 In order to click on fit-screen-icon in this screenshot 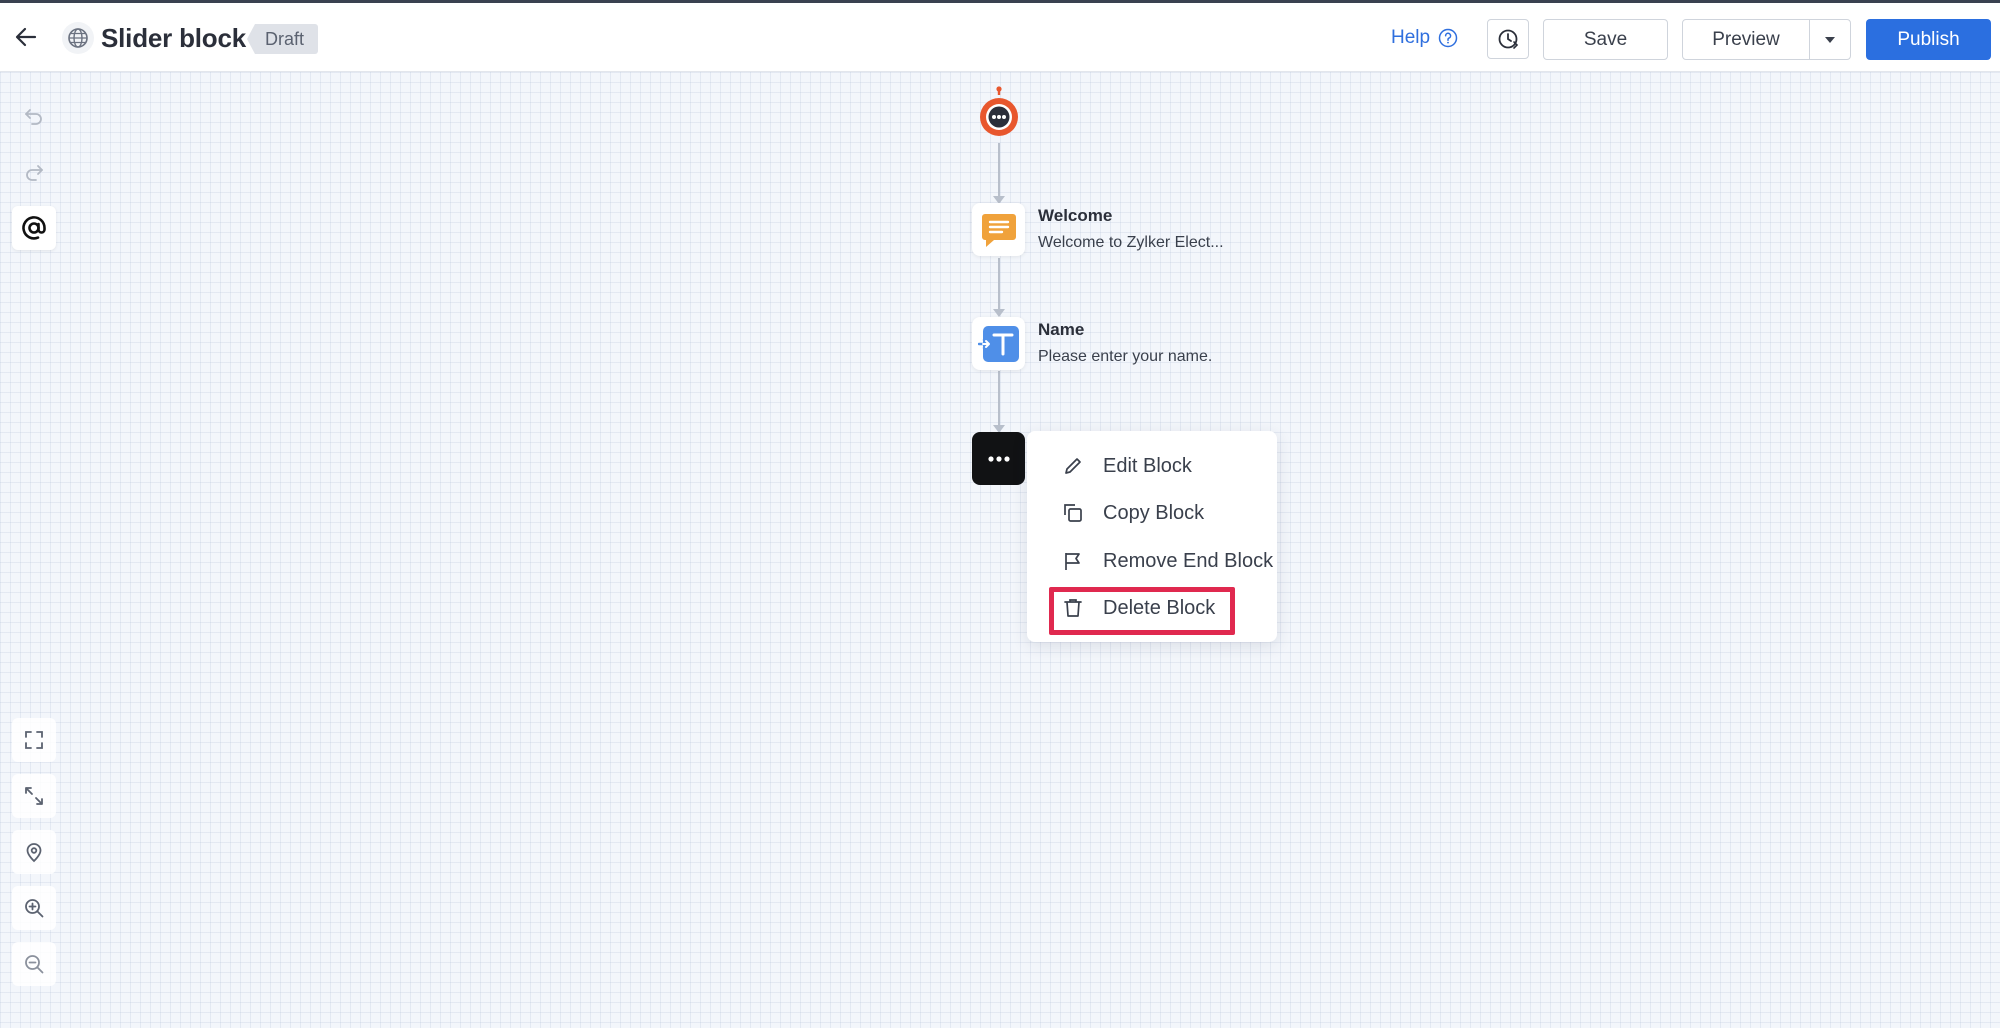, I will do `click(34, 740)`.